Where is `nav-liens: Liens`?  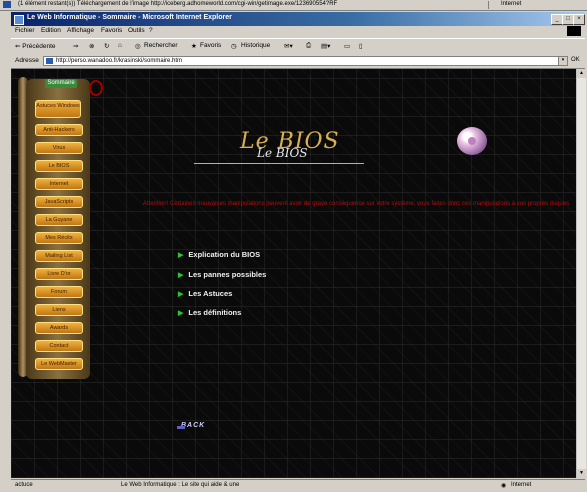
nav-liens: Liens is located at coordinates (59, 310).